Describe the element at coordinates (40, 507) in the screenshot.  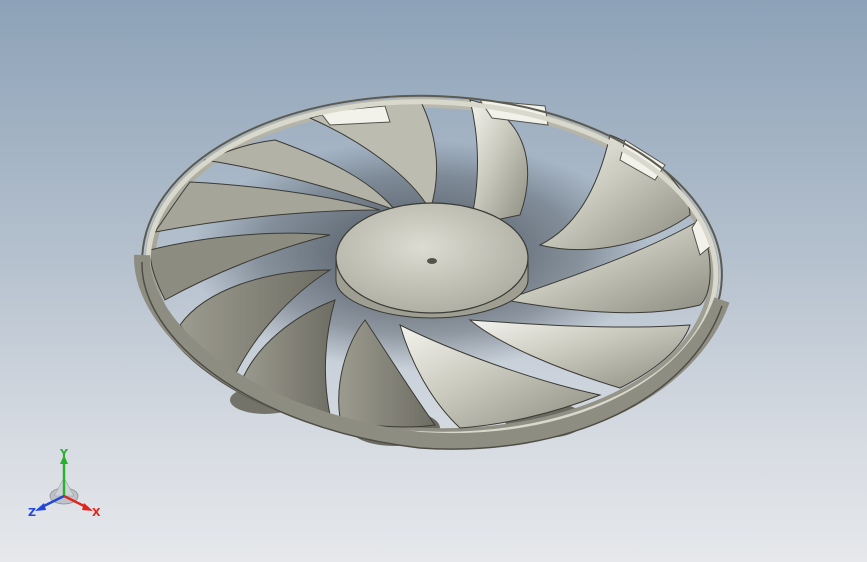
I see `triad-z-arrowhead` at that location.